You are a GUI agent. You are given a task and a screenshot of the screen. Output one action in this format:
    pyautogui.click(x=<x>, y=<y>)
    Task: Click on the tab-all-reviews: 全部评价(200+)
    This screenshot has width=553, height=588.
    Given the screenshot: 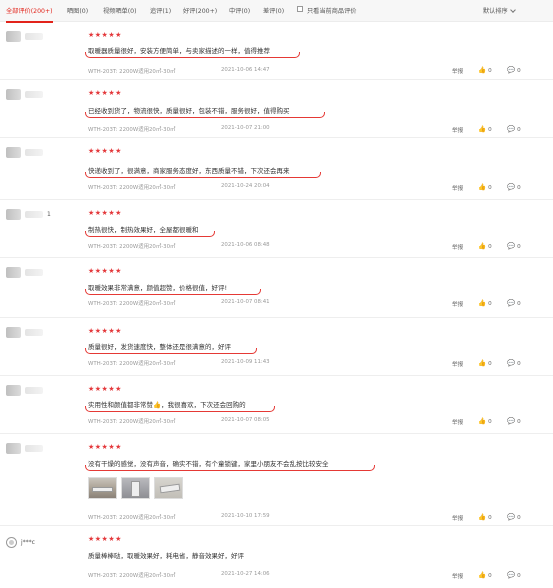 What is the action you would take?
    pyautogui.click(x=29, y=14)
    